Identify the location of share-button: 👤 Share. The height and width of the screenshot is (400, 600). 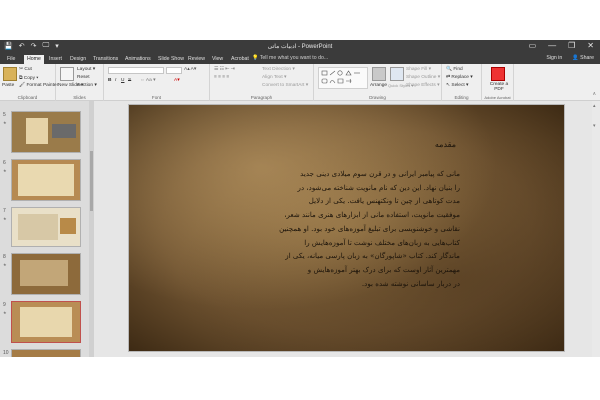
(583, 58).